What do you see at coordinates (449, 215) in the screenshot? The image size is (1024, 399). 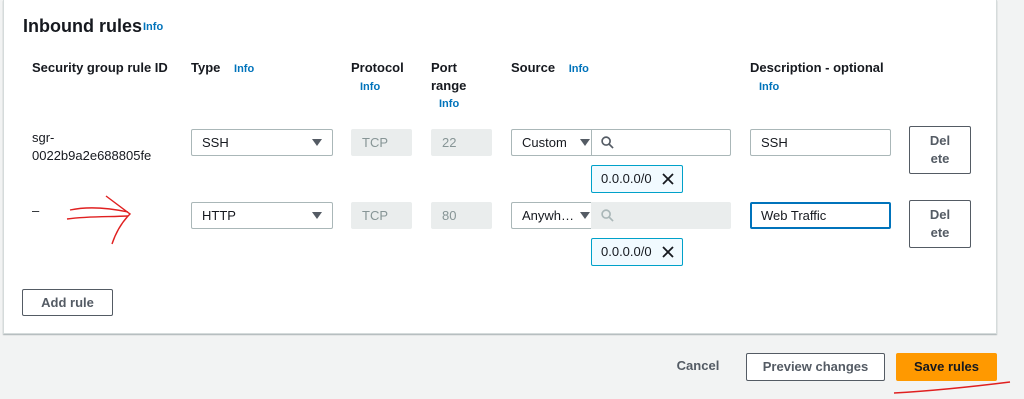 I see `port-value: 80` at bounding box center [449, 215].